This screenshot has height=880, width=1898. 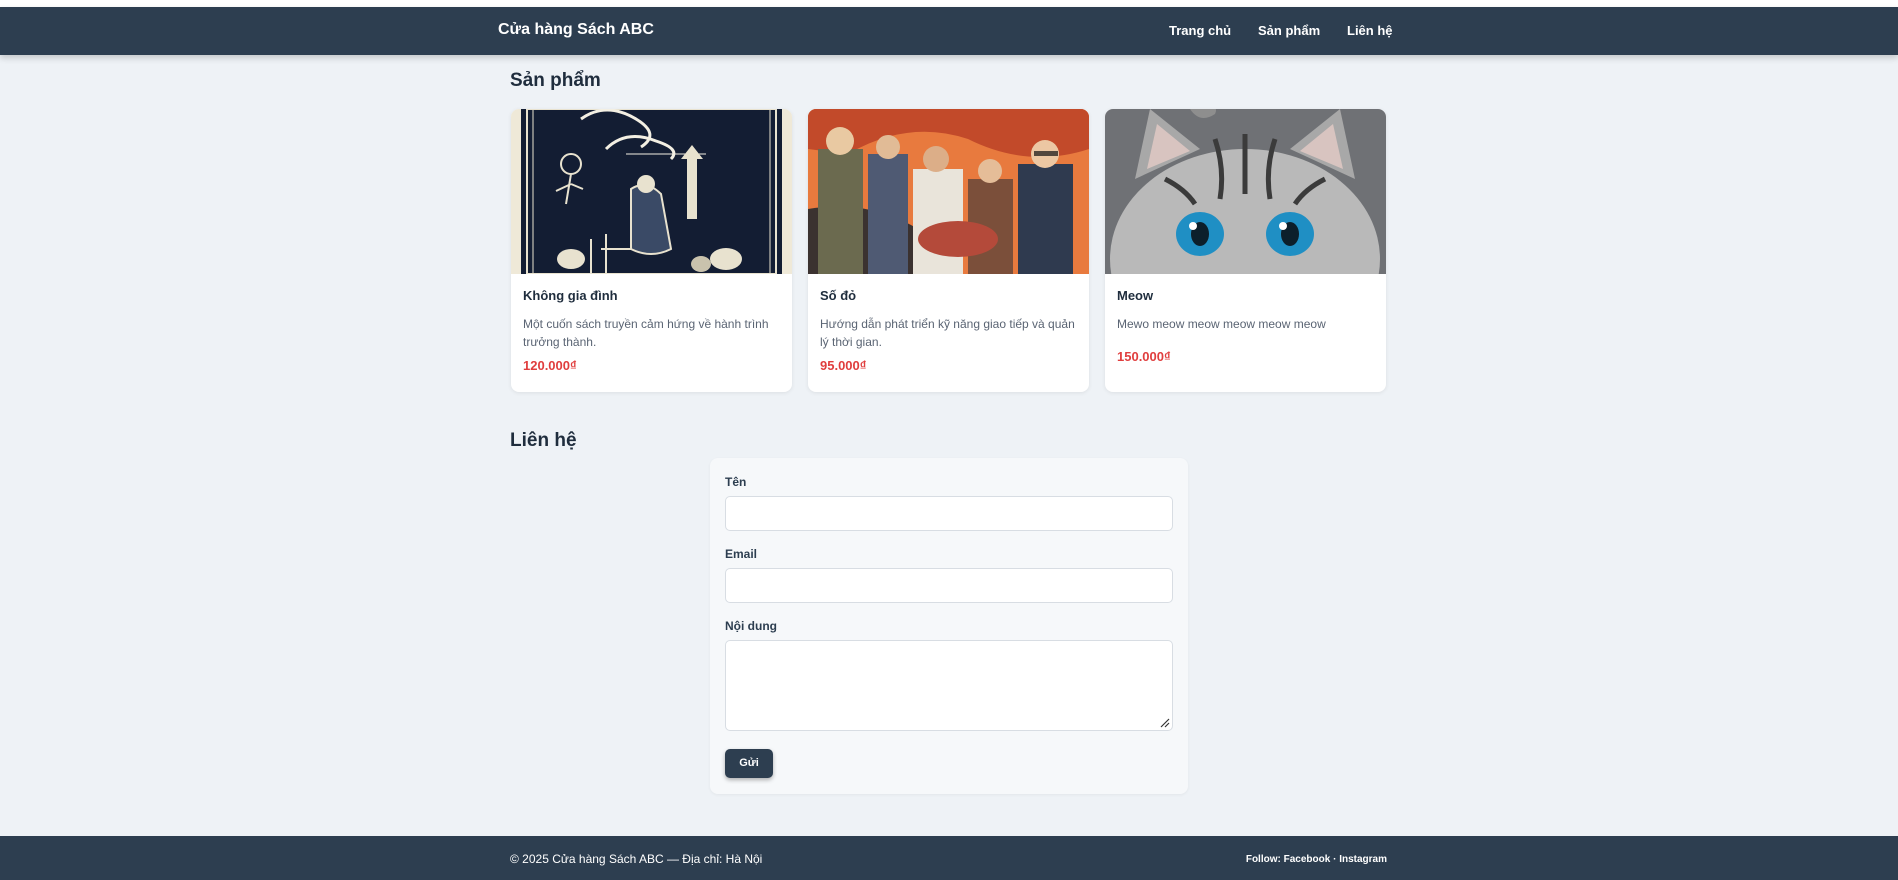 I want to click on product-price: 150.000₫, so click(x=1144, y=356).